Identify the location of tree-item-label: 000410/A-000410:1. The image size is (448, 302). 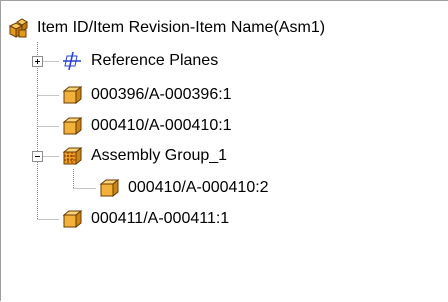
(161, 125).